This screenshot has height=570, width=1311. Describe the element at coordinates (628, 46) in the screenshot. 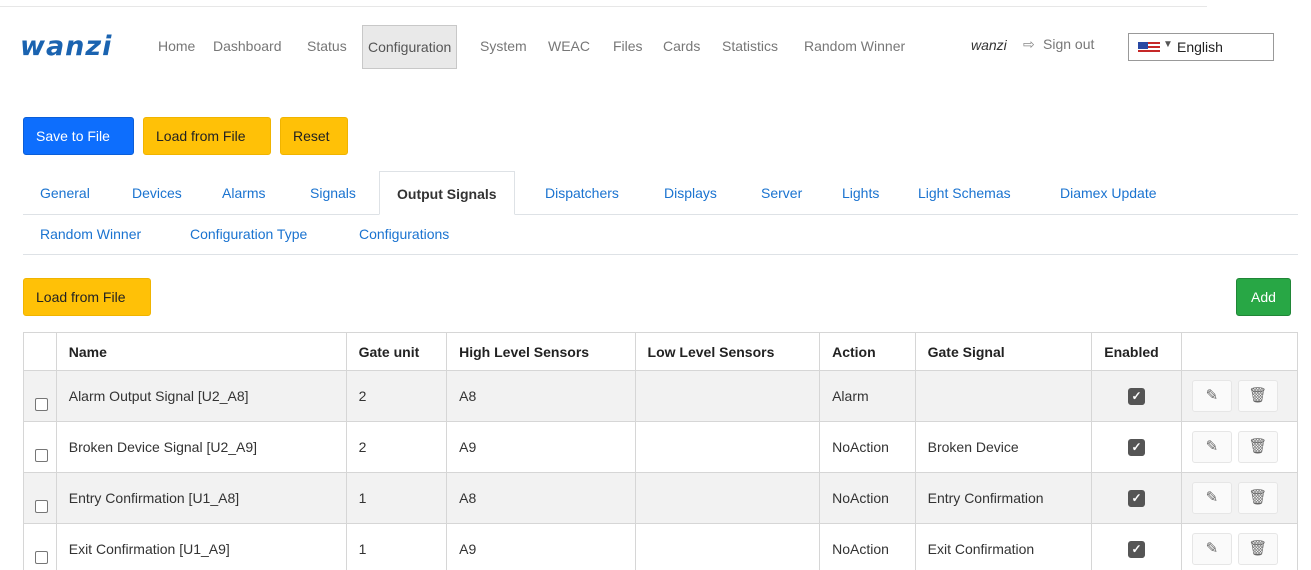

I see `nav-files: Files` at that location.